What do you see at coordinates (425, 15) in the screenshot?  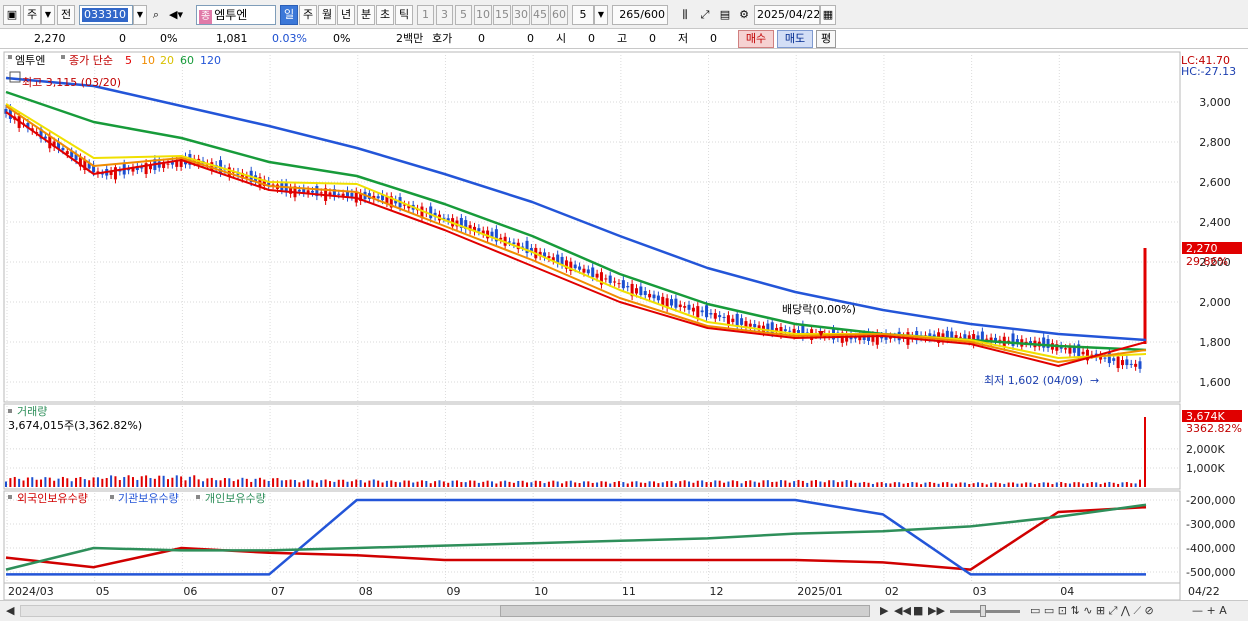 I see `interval-1: 1` at bounding box center [425, 15].